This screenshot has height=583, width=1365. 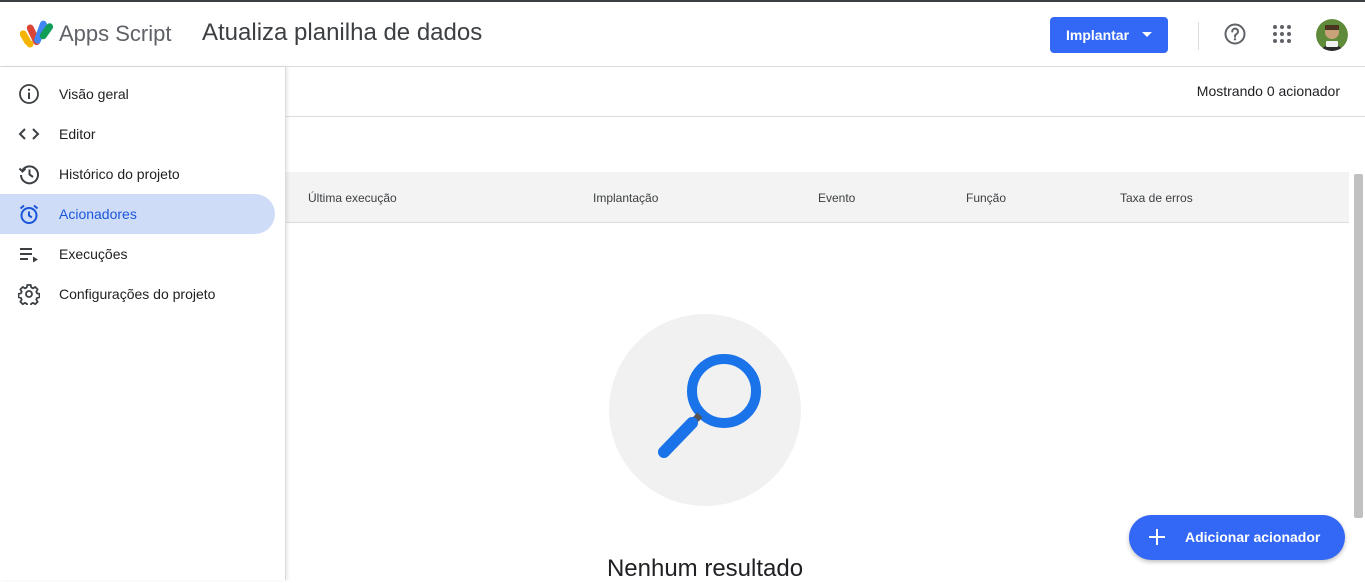 What do you see at coordinates (137, 134) in the screenshot?
I see `sidebar-item-editor: Editor` at bounding box center [137, 134].